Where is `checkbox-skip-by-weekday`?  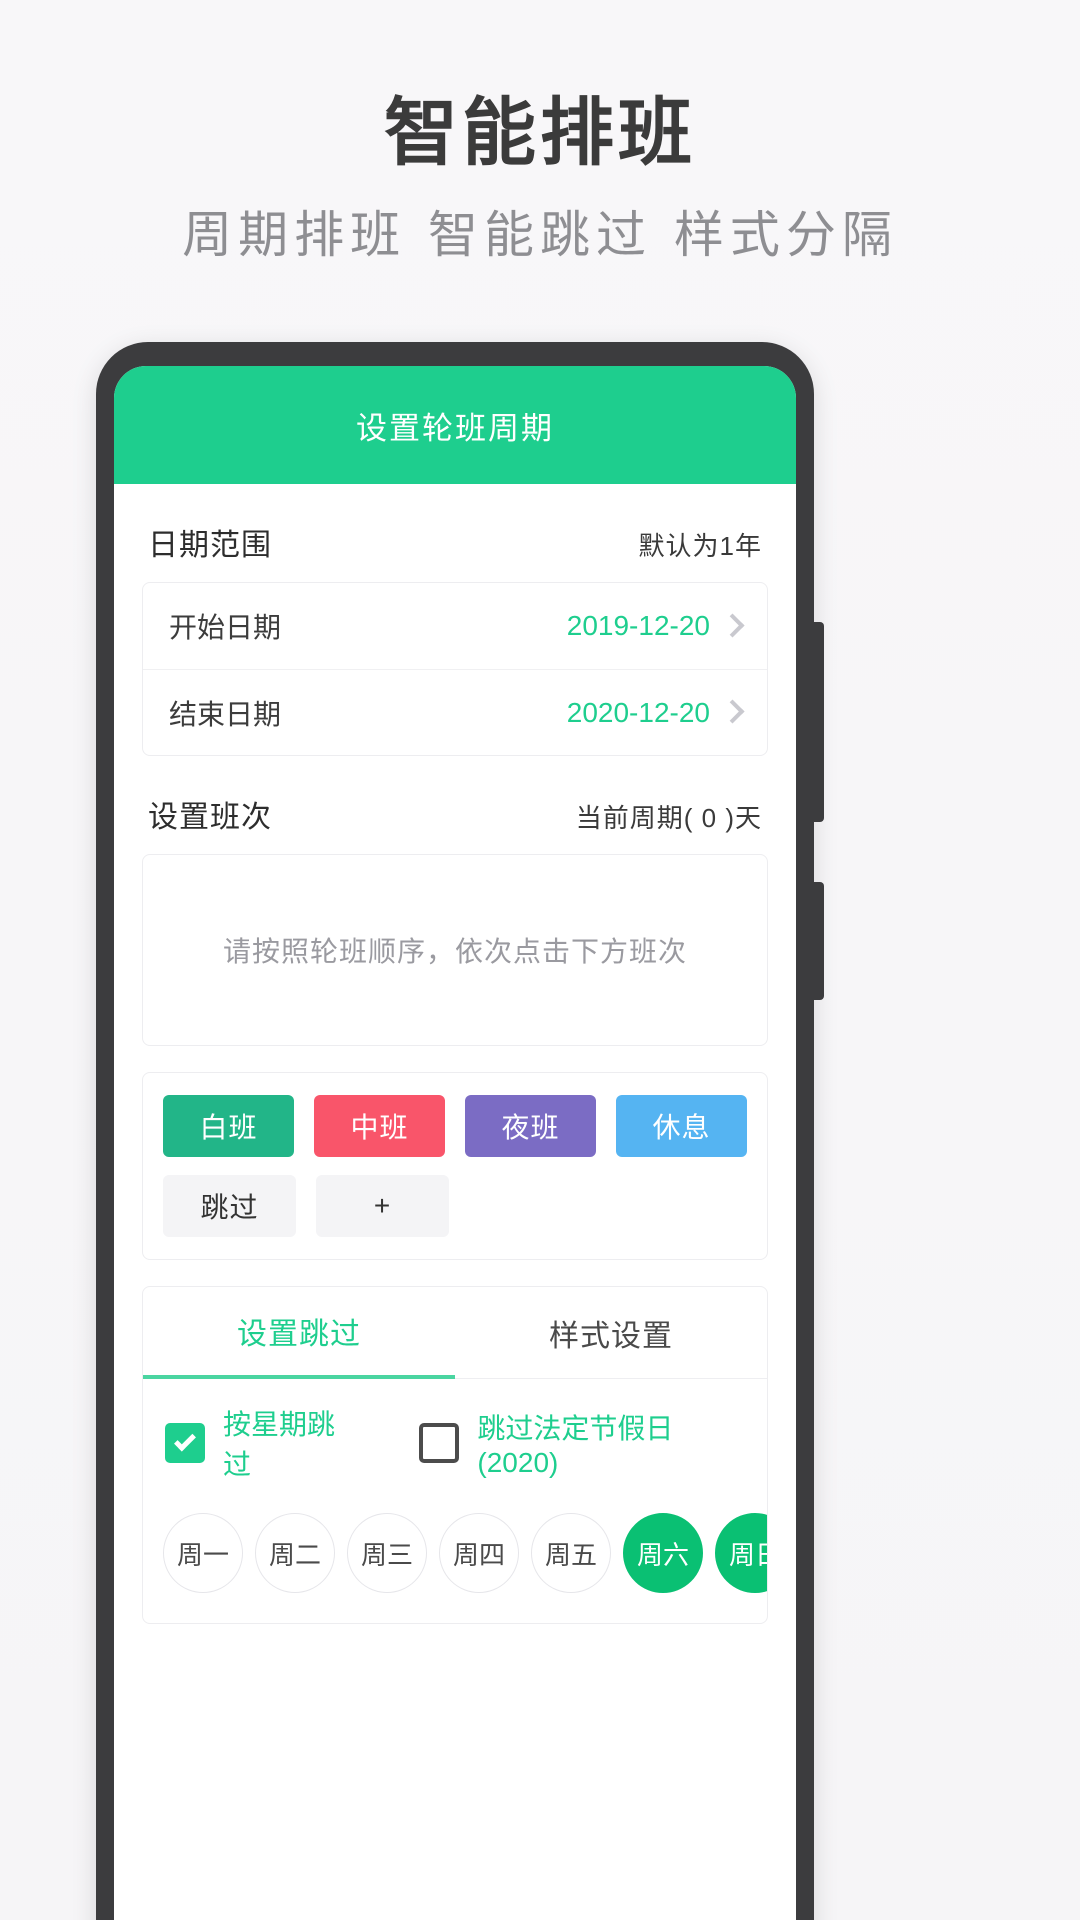
checkbox-skip-by-weekday is located at coordinates (185, 1443).